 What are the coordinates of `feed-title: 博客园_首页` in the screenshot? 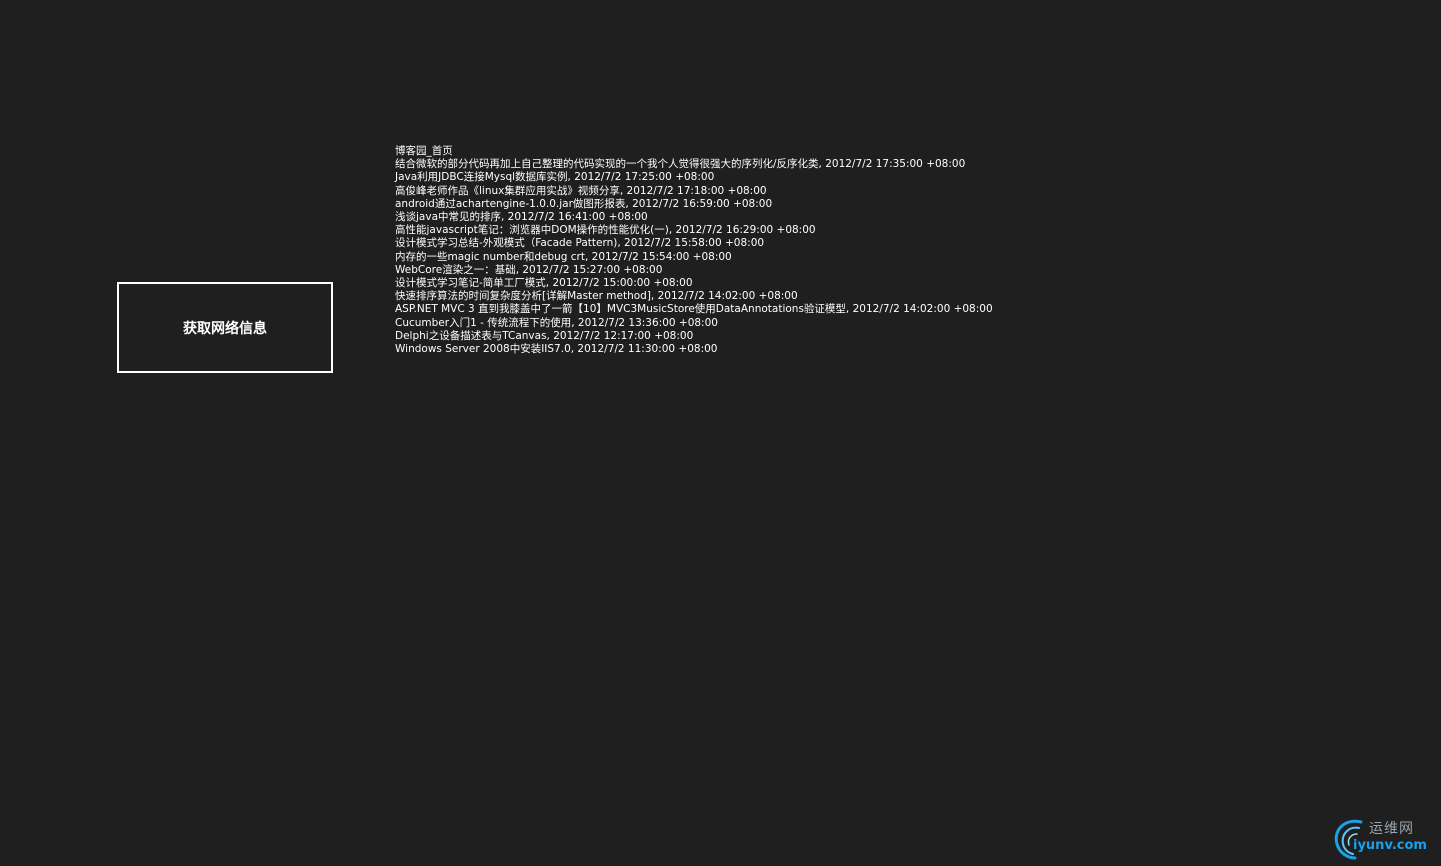 It's located at (424, 151).